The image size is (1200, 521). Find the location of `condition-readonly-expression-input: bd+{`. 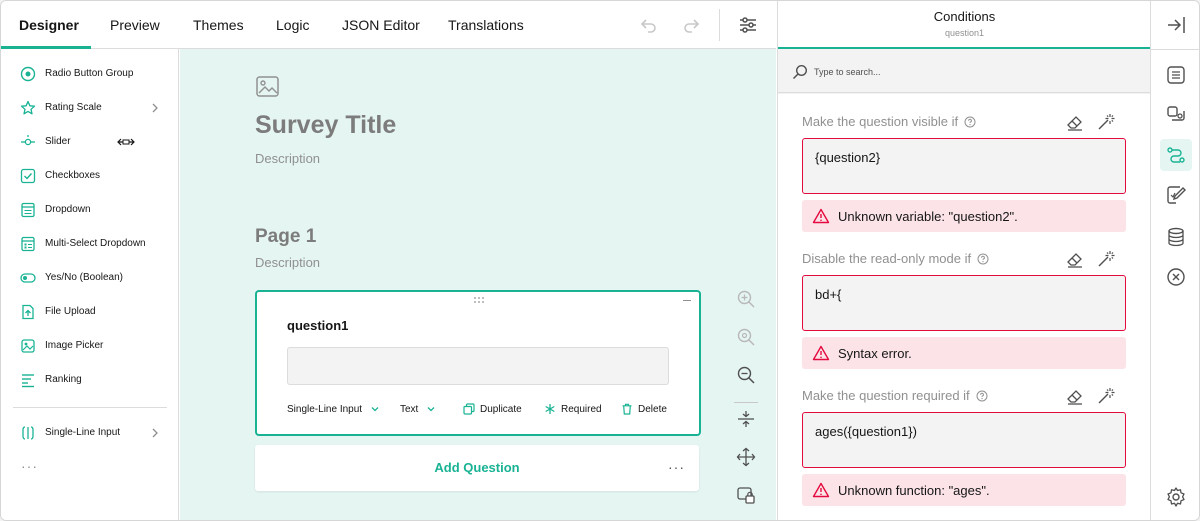

condition-readonly-expression-input: bd+{ is located at coordinates (964, 303).